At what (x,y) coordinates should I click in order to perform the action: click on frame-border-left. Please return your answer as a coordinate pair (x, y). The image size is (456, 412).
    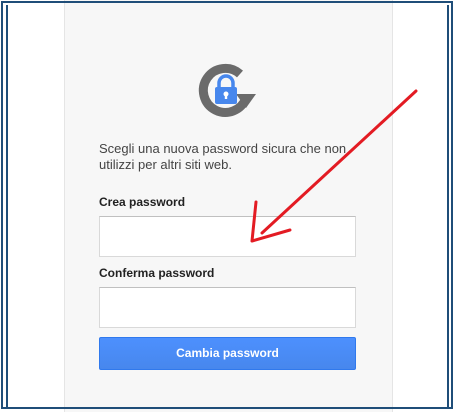
    Looking at the image, I should click on (7, 207).